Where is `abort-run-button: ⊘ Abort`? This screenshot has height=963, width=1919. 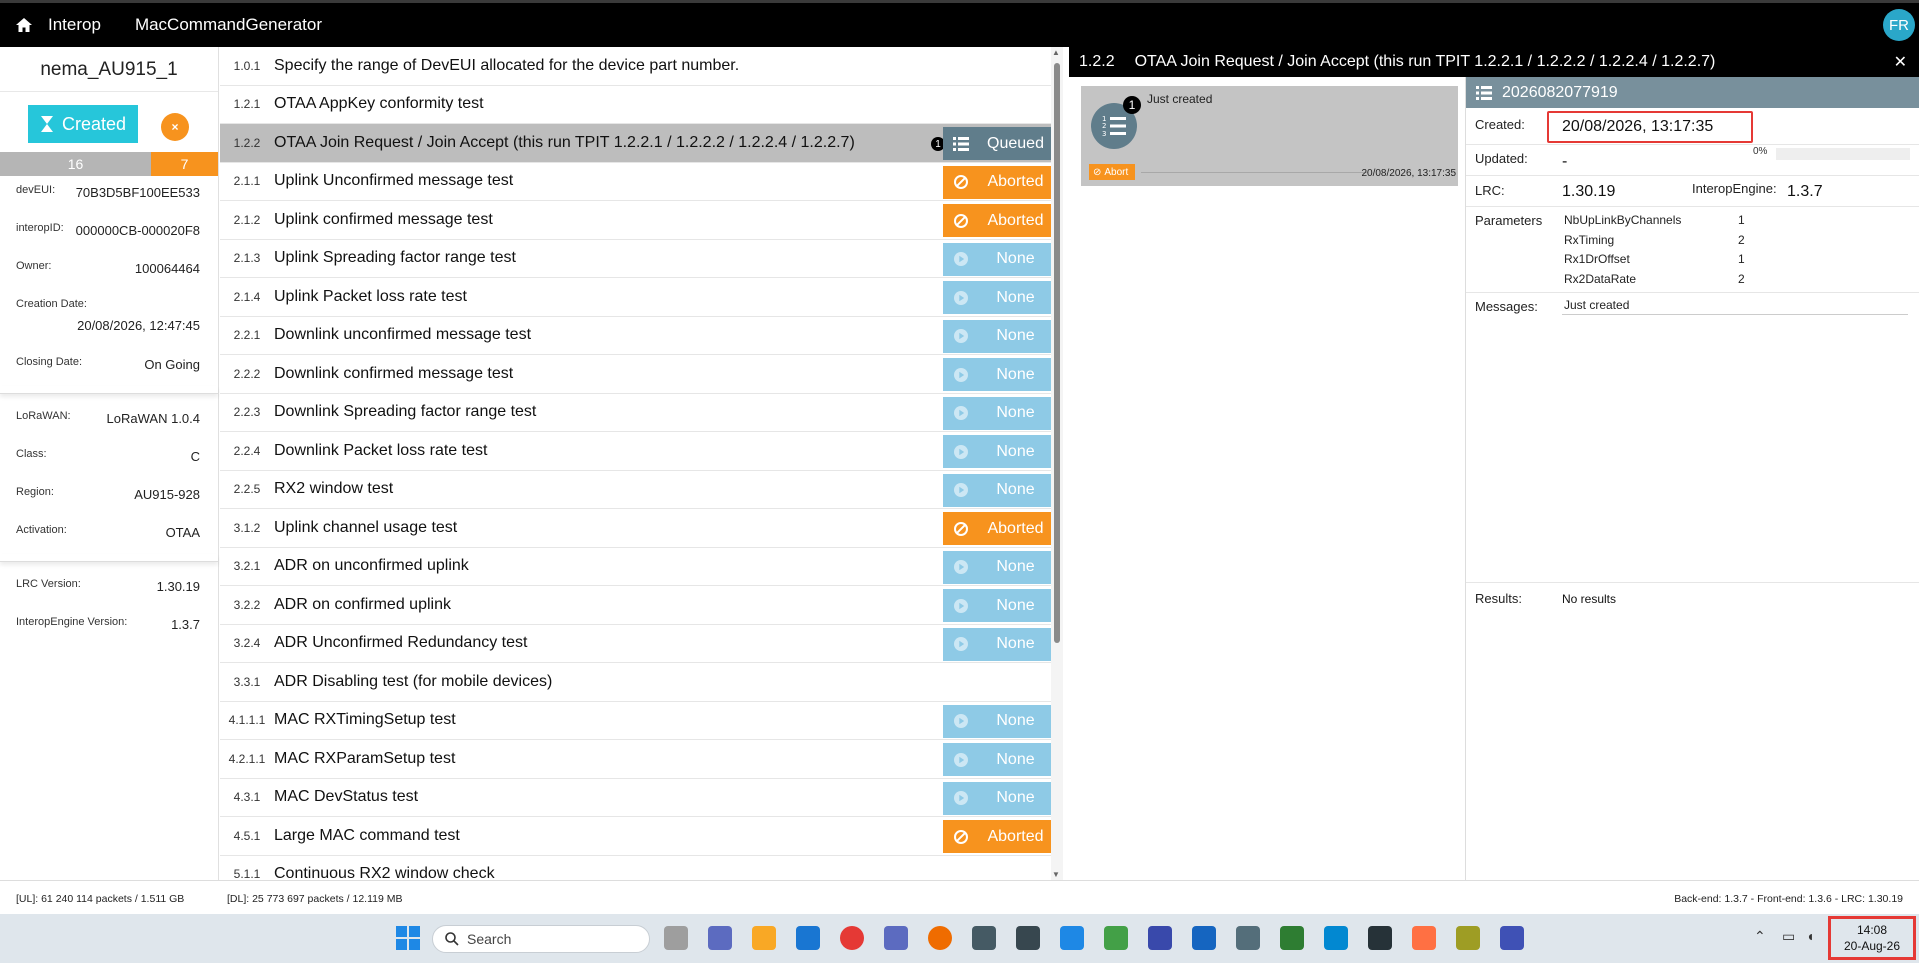
abort-run-button: ⊘ Abort is located at coordinates (1112, 172).